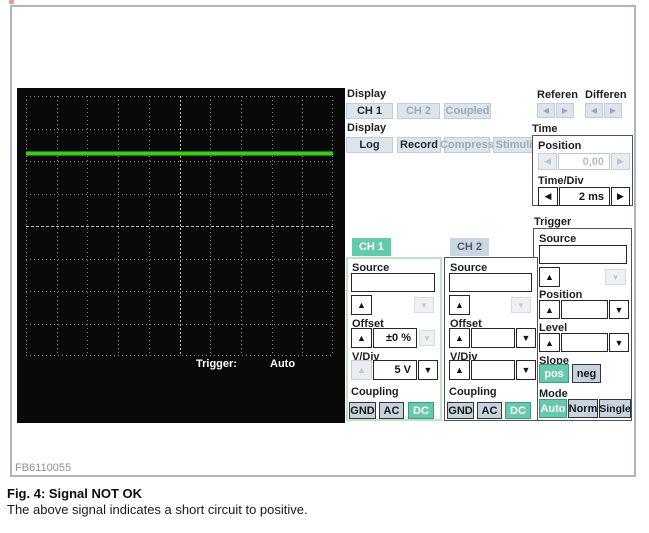 Image resolution: width=649 pixels, height=533 pixels. What do you see at coordinates (467, 145) in the screenshot?
I see `display-compress-button: Compress` at bounding box center [467, 145].